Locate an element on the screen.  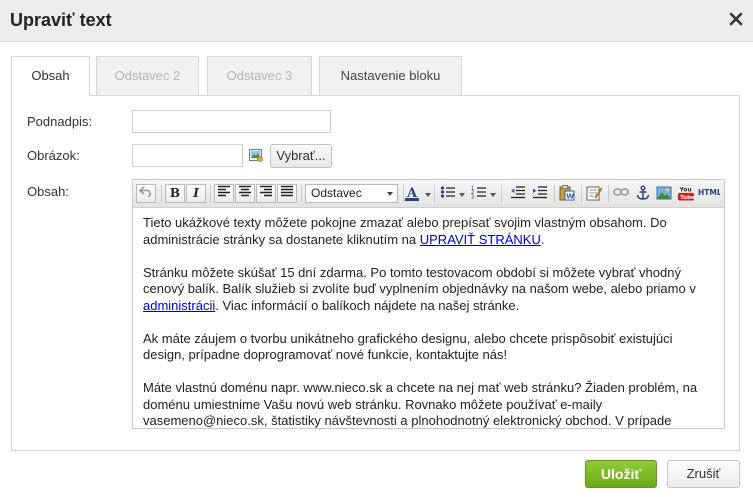
paragraph-format-value: Odstavec is located at coordinates (336, 193).